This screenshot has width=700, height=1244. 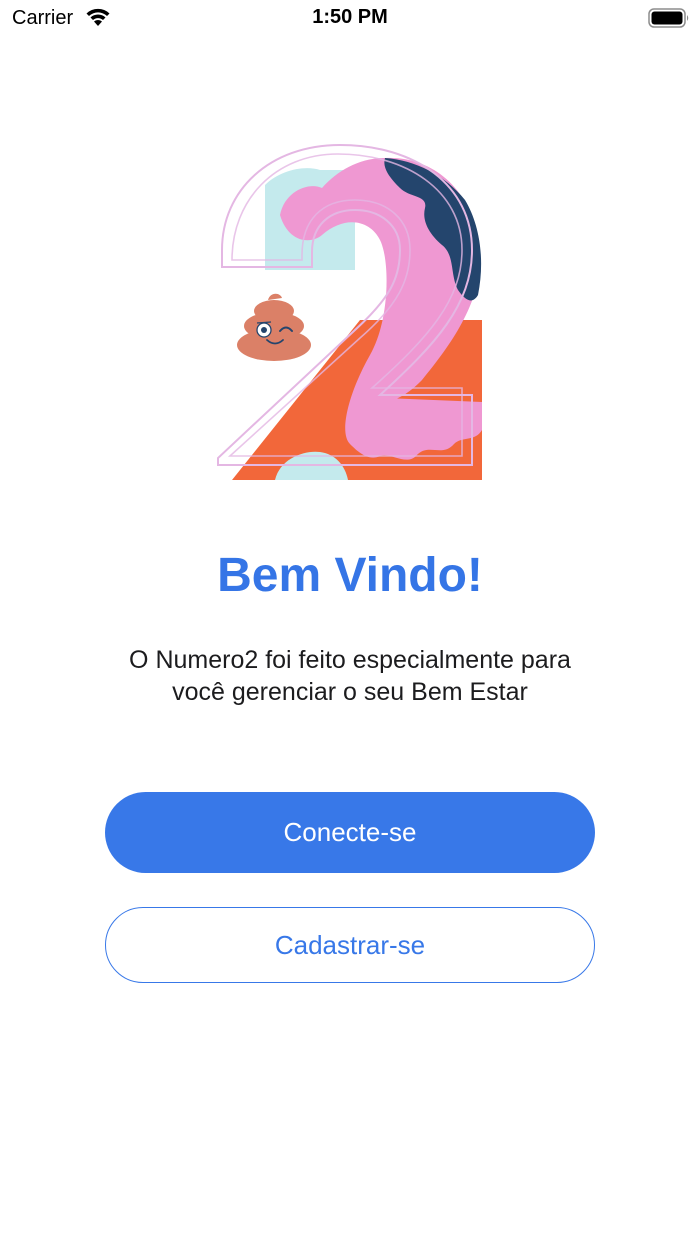 I want to click on signup-button: Cadastrar-se, so click(x=350, y=945).